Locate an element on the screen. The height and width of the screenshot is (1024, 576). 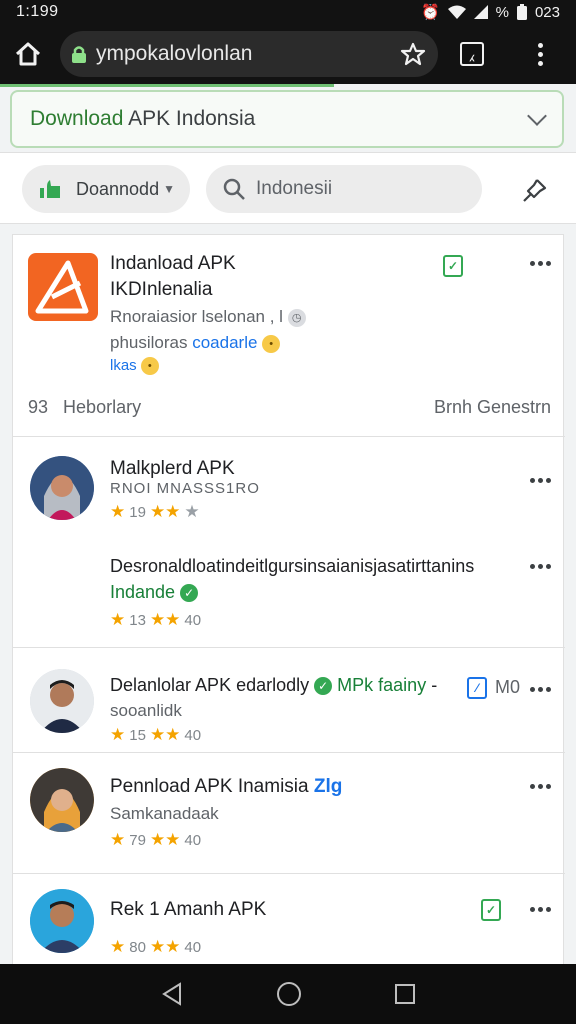
download-filter-label: Doannodd is located at coordinates (118, 188).